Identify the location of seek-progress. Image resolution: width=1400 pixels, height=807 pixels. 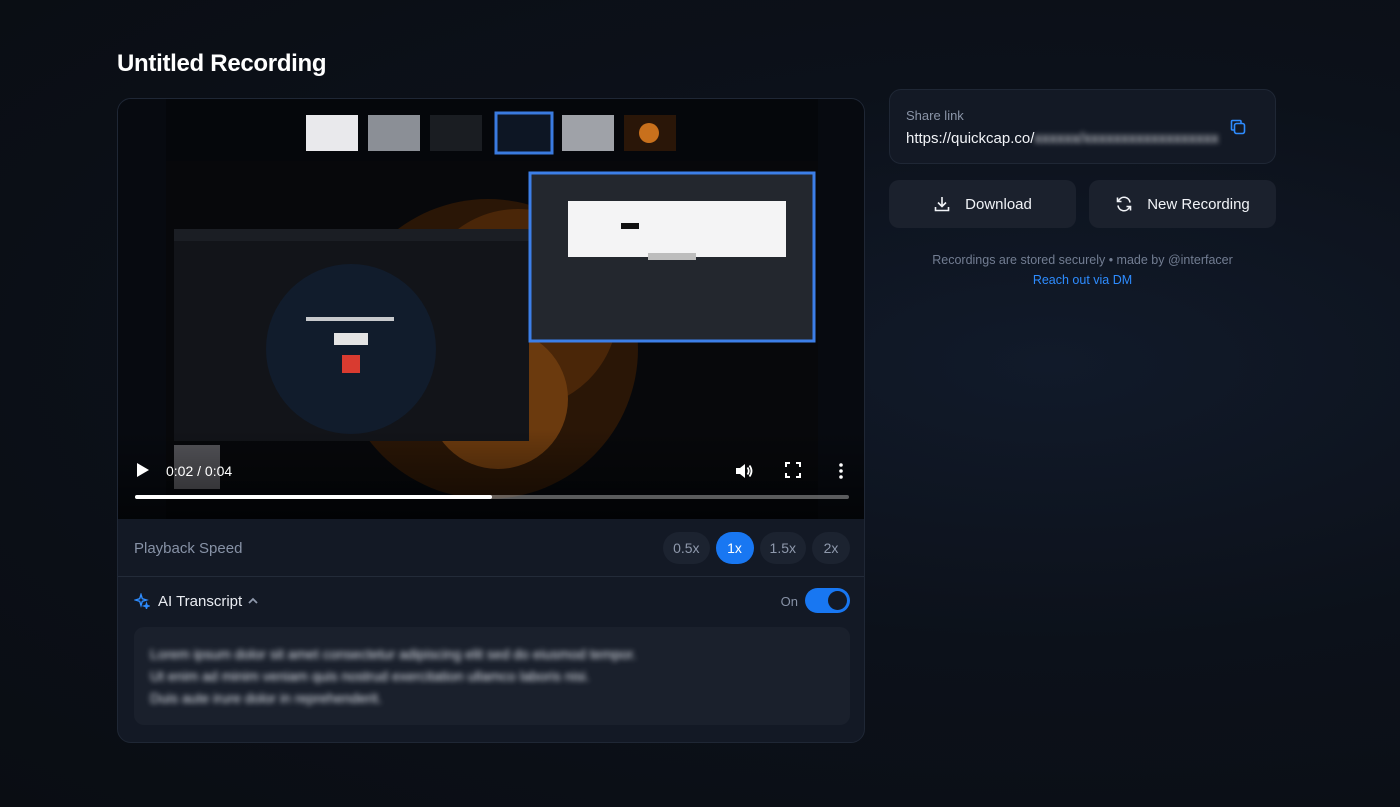
(313, 497).